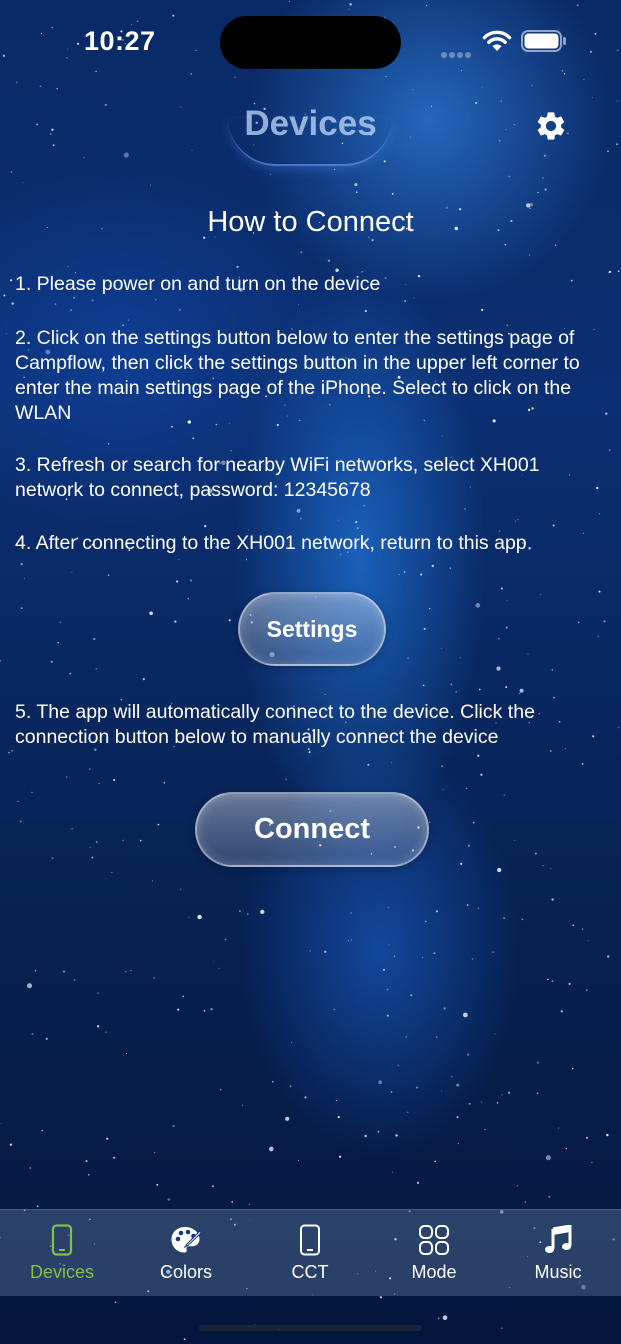 This screenshot has width=621, height=1344. I want to click on page-title: Devices, so click(310, 123).